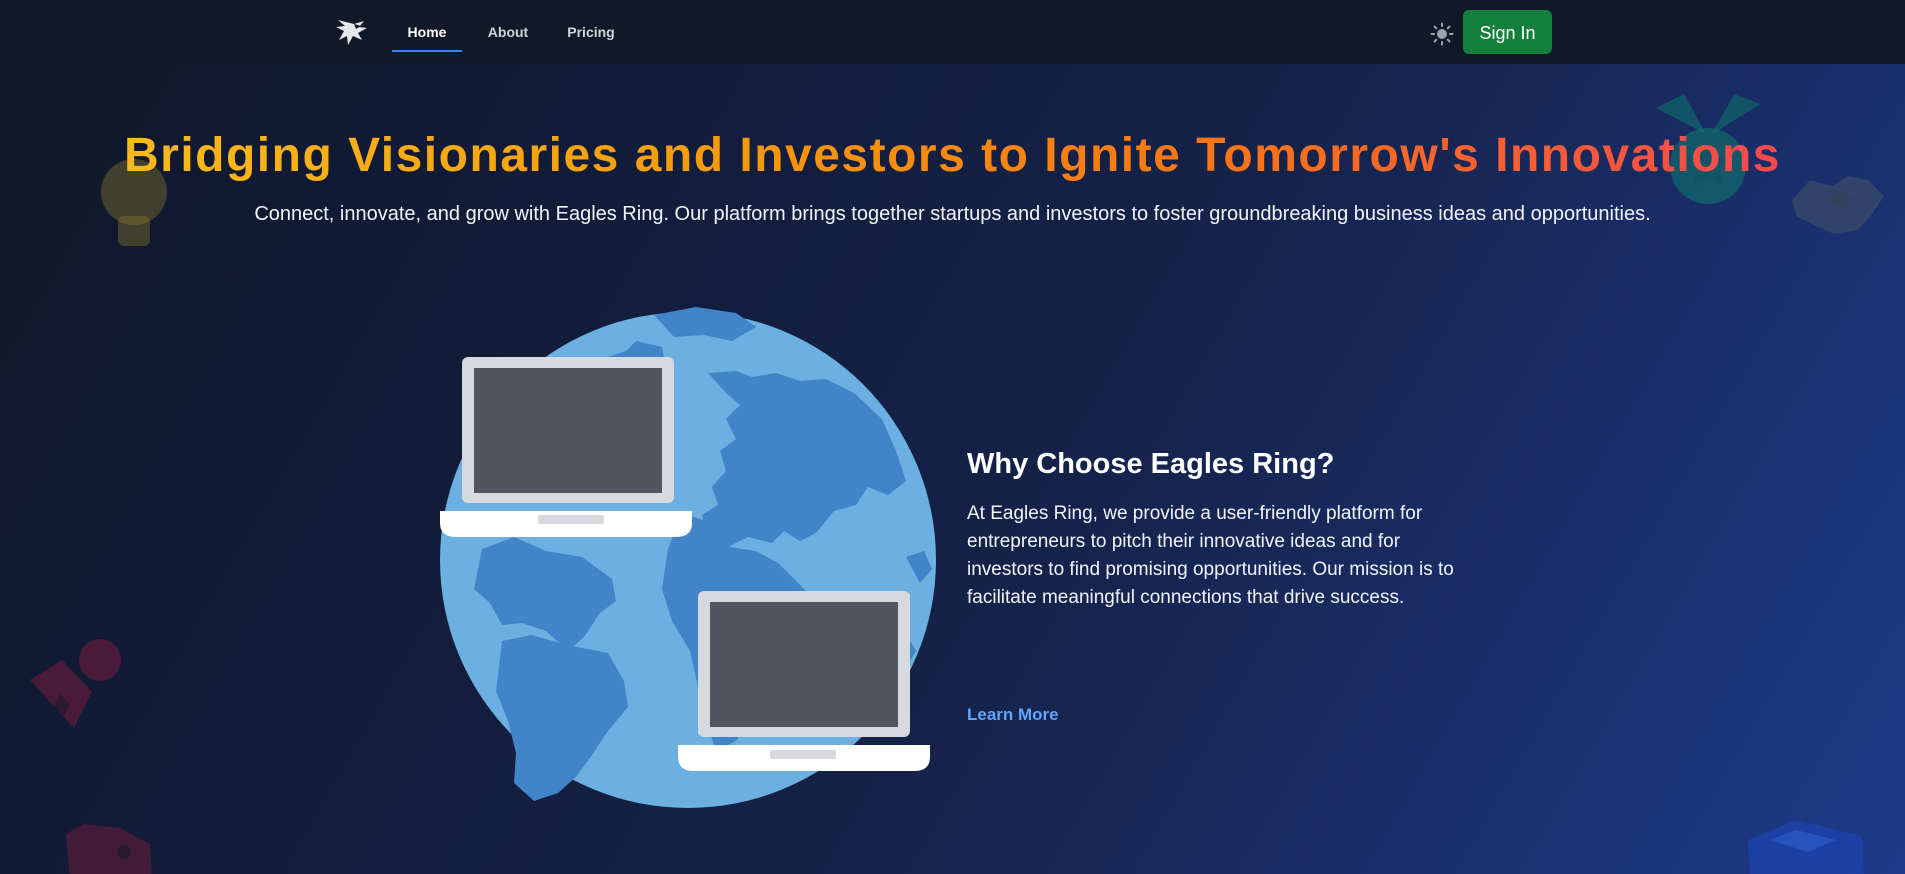 The height and width of the screenshot is (874, 1905). I want to click on feature-heading: Why Choose Eagles Ring?, so click(1151, 464).